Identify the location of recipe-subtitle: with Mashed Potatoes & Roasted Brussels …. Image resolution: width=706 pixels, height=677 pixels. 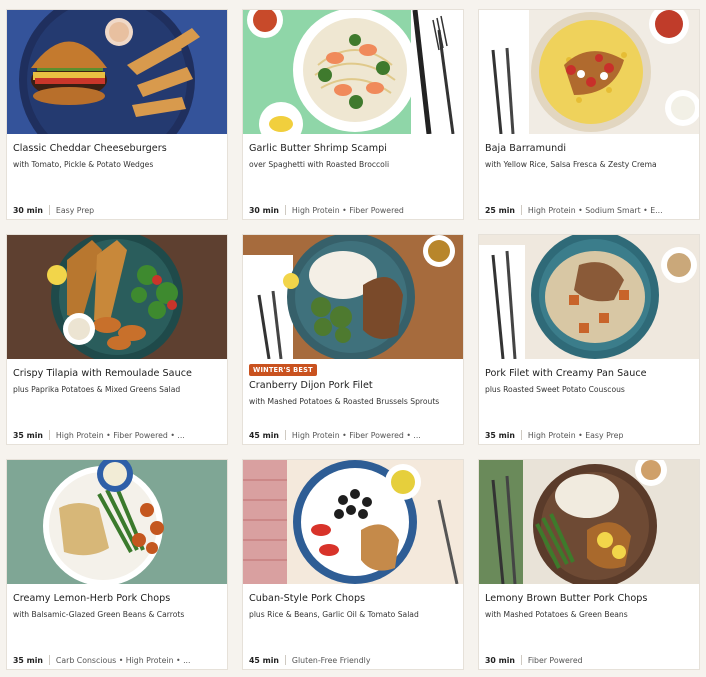
(344, 401).